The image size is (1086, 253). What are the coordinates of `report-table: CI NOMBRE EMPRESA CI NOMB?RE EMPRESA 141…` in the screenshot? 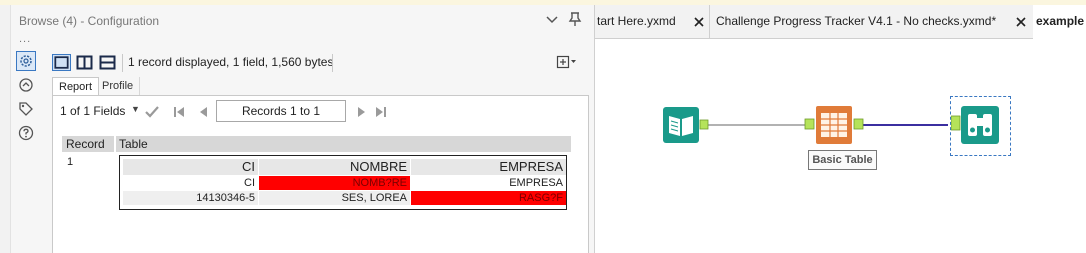 It's located at (343, 182).